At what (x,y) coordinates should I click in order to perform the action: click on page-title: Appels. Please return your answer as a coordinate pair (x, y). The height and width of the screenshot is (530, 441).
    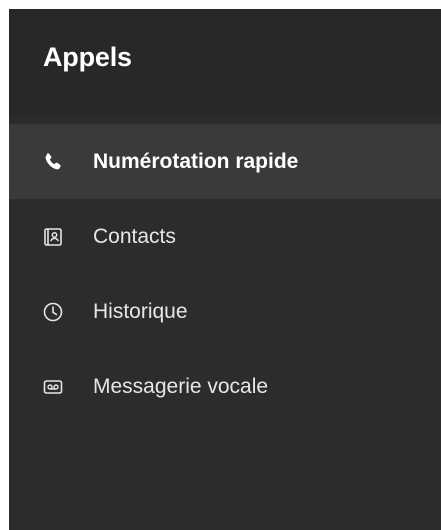
    Looking at the image, I should click on (87, 57).